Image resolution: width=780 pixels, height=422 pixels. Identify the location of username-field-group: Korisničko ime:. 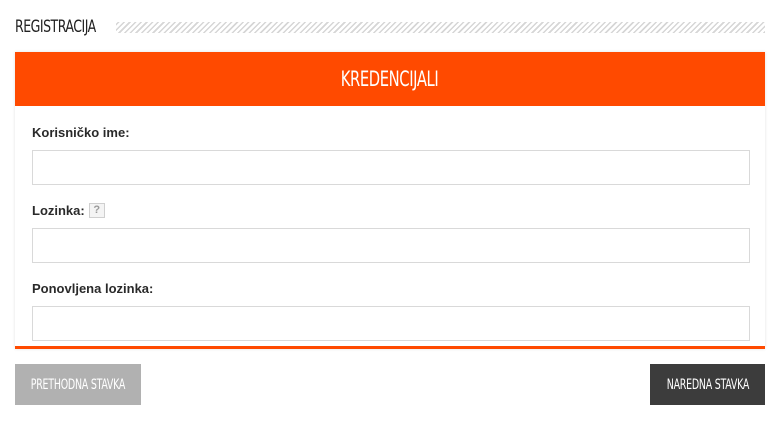
(391, 153).